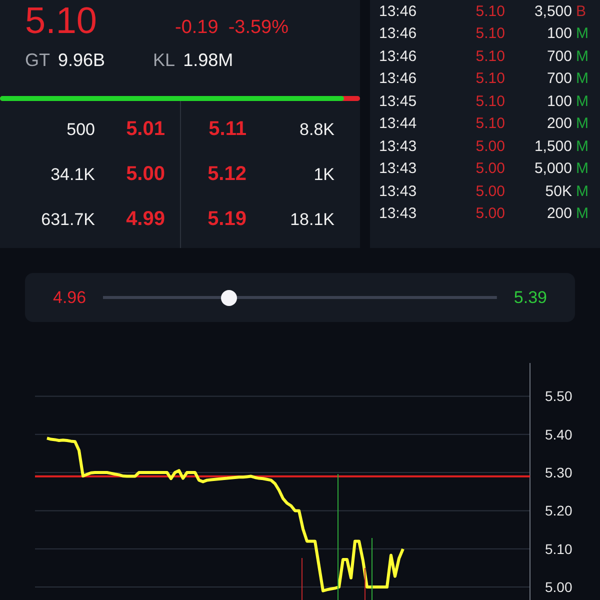 This screenshot has height=600, width=600. I want to click on y-tick-label: 5.40, so click(558, 434).